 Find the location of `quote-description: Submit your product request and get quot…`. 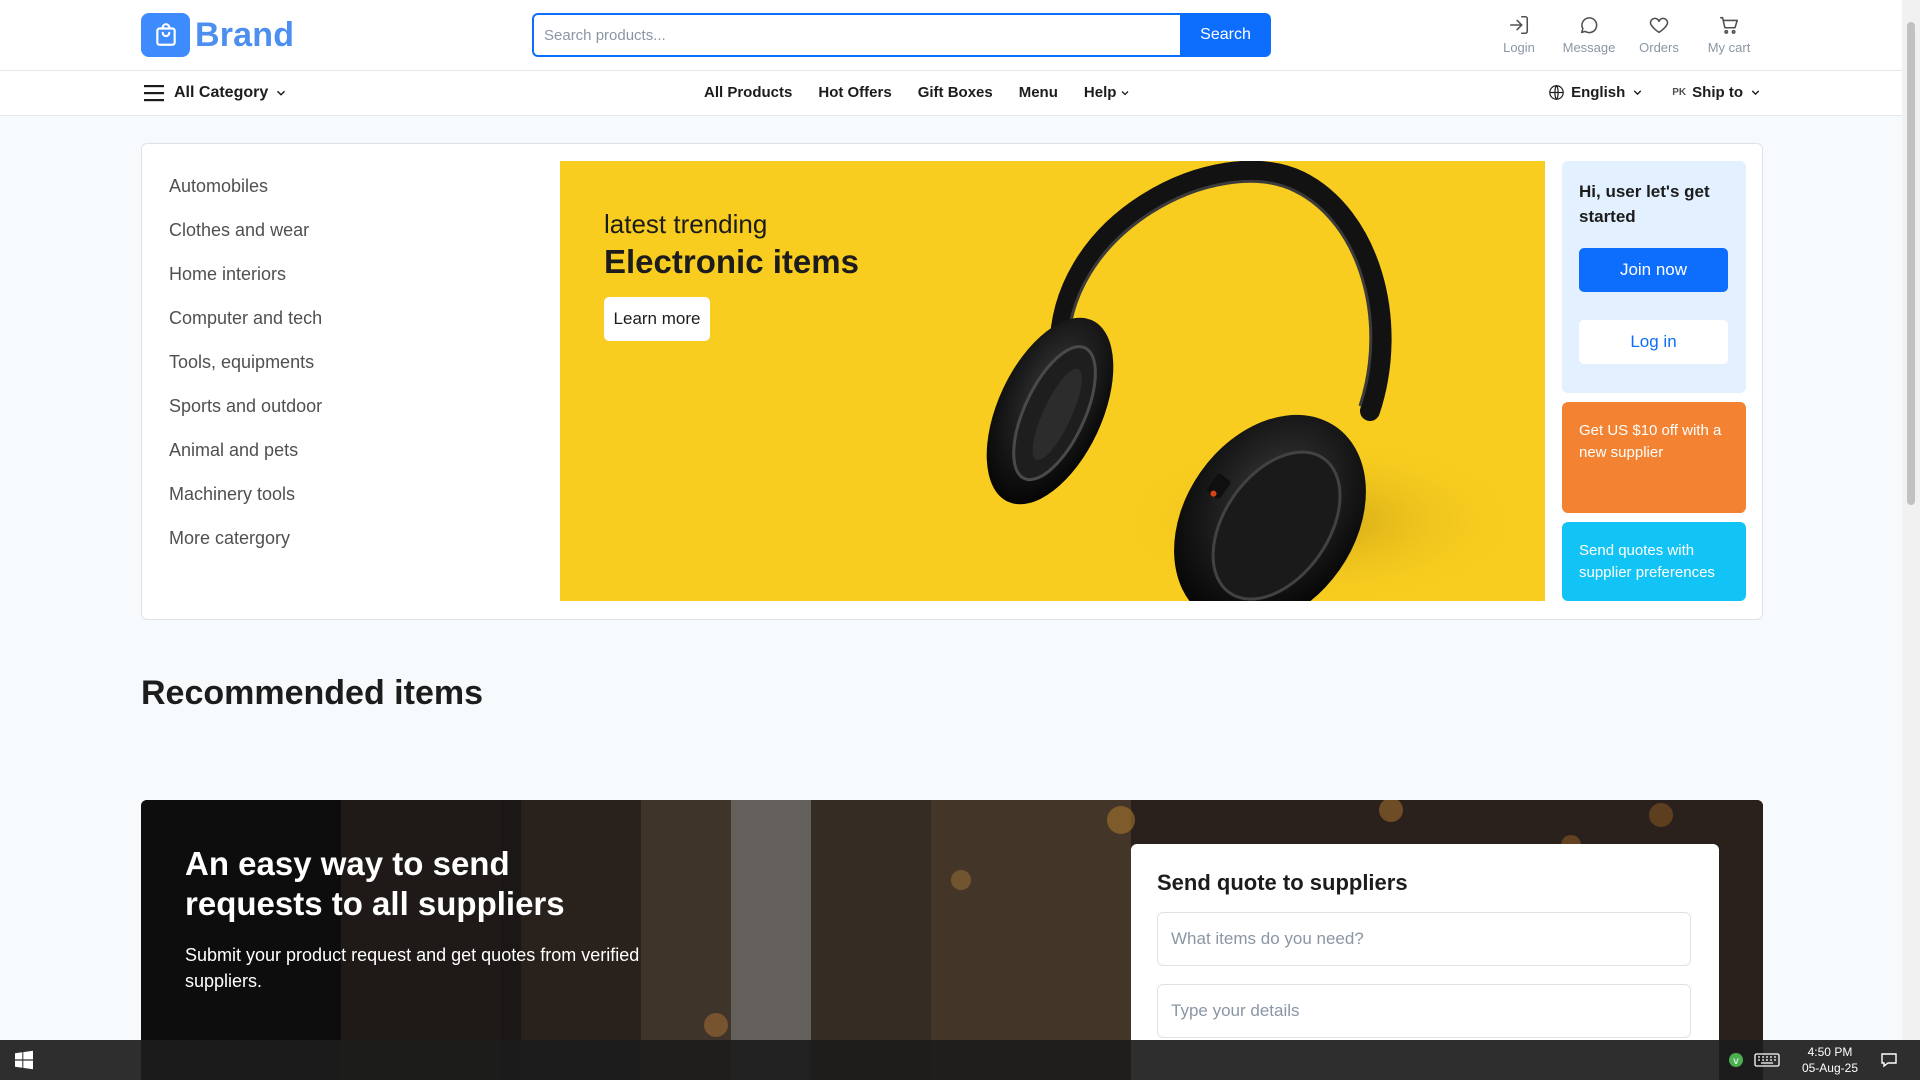

quote-description: Submit your product request and get quot… is located at coordinates (412, 968).